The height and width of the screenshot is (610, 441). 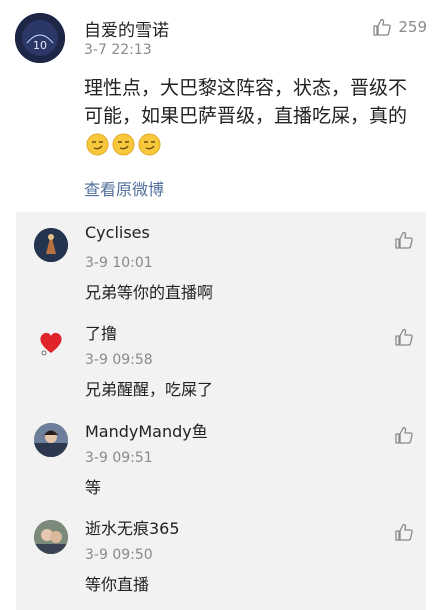 What do you see at coordinates (149, 292) in the screenshot?
I see `reply-text: 兄弟等你的直播啊` at bounding box center [149, 292].